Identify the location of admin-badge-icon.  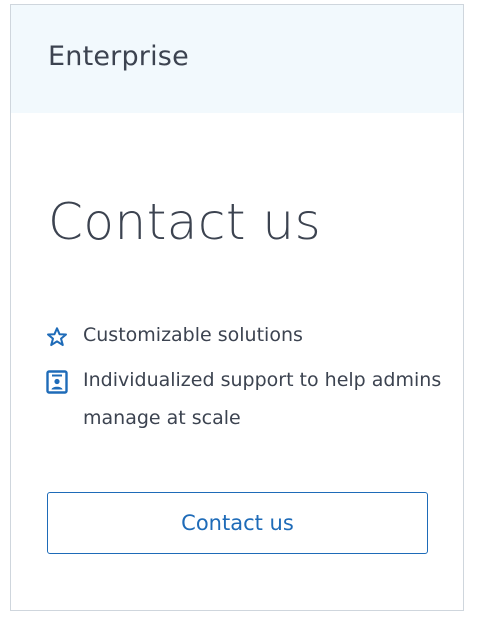
(57, 382).